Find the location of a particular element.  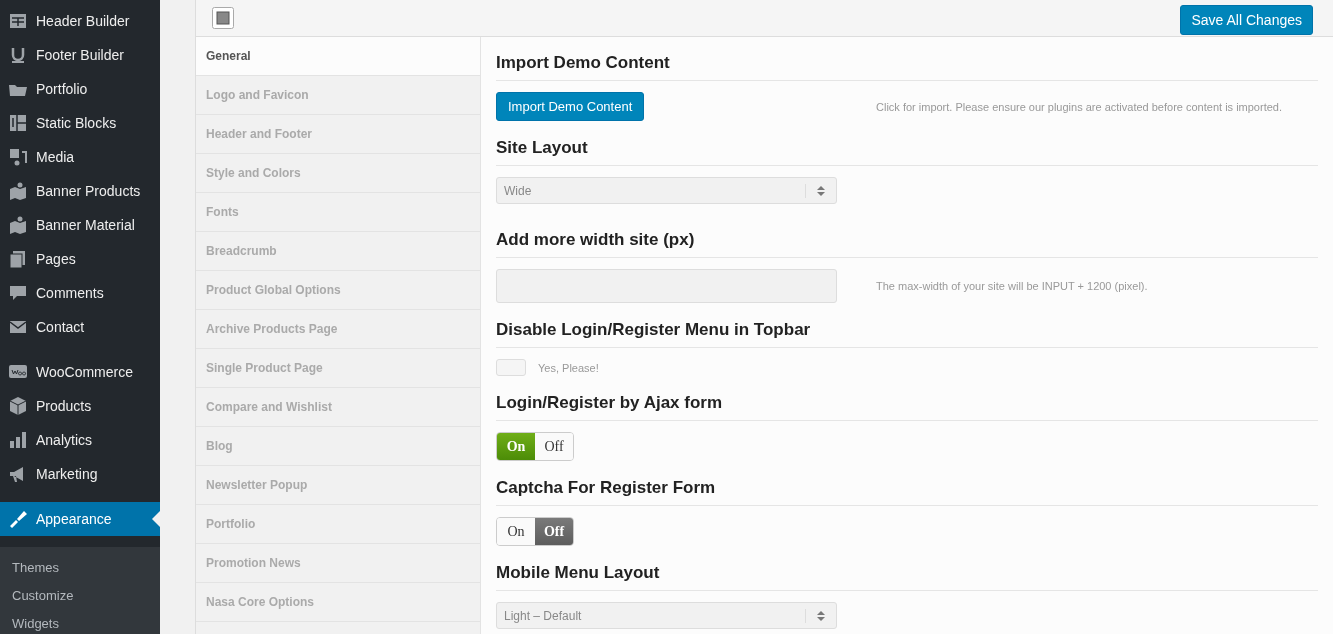

field-description: Click for import. Please ensure our plugins are activated before content is imported. is located at coordinates (1079, 106).